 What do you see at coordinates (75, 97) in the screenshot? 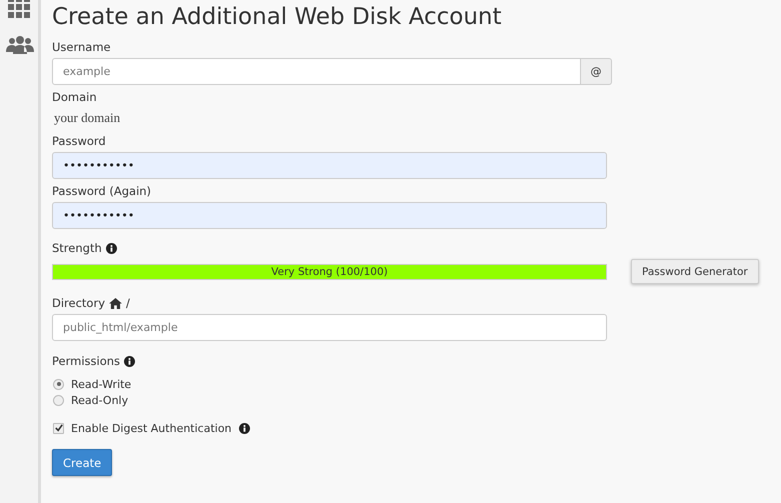
I see `field-label: Domain` at bounding box center [75, 97].